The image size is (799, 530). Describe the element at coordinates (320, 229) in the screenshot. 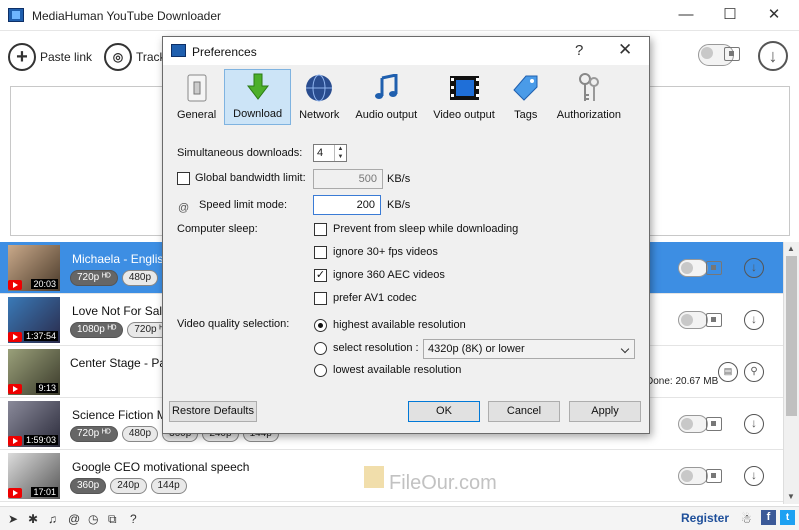

I see `prevent-sleep-checkbox` at that location.